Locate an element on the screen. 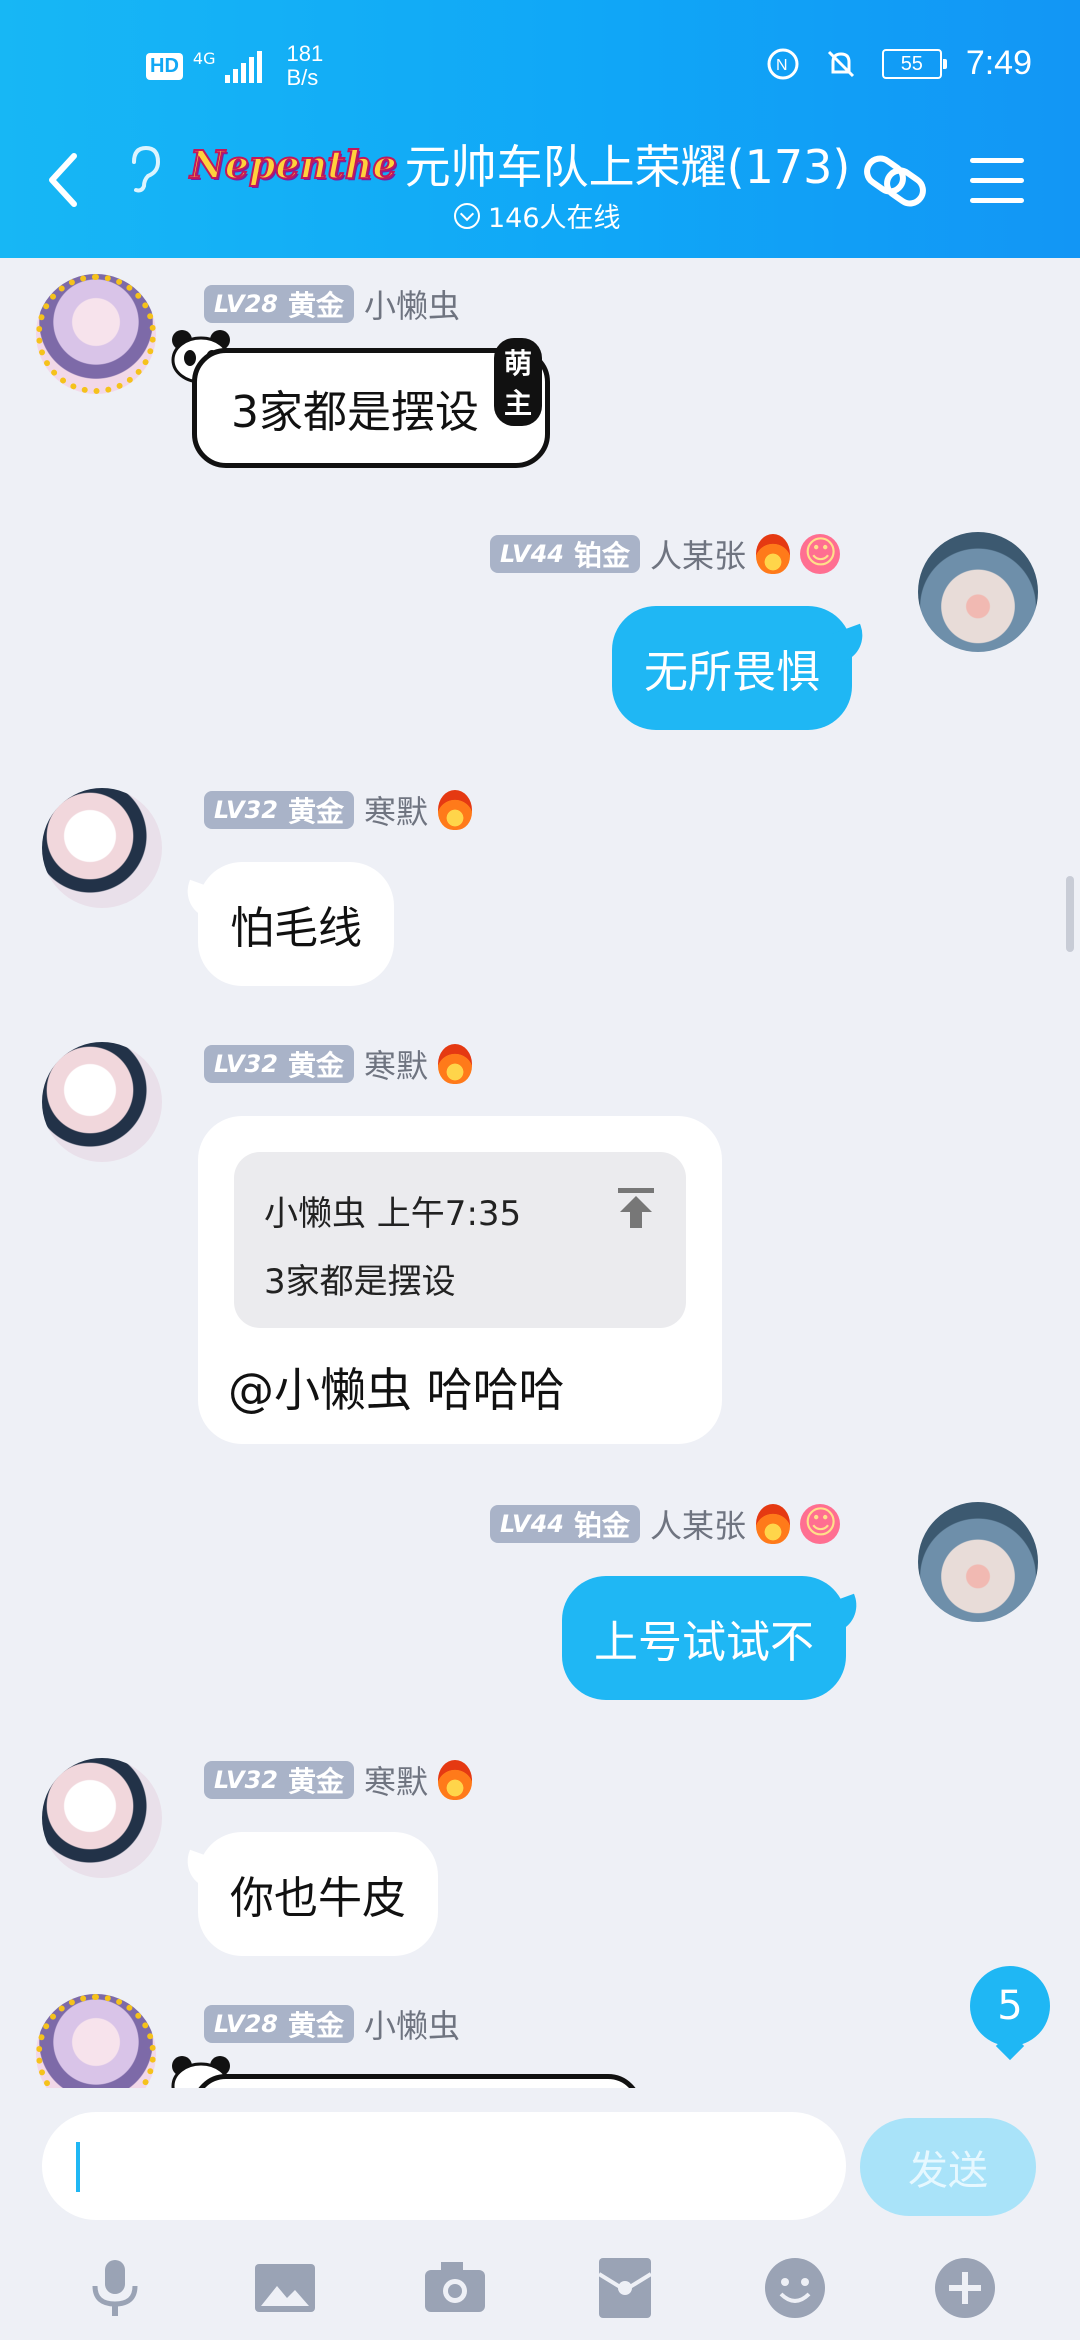  message-text: 3家都是摆设 is located at coordinates (355, 412).